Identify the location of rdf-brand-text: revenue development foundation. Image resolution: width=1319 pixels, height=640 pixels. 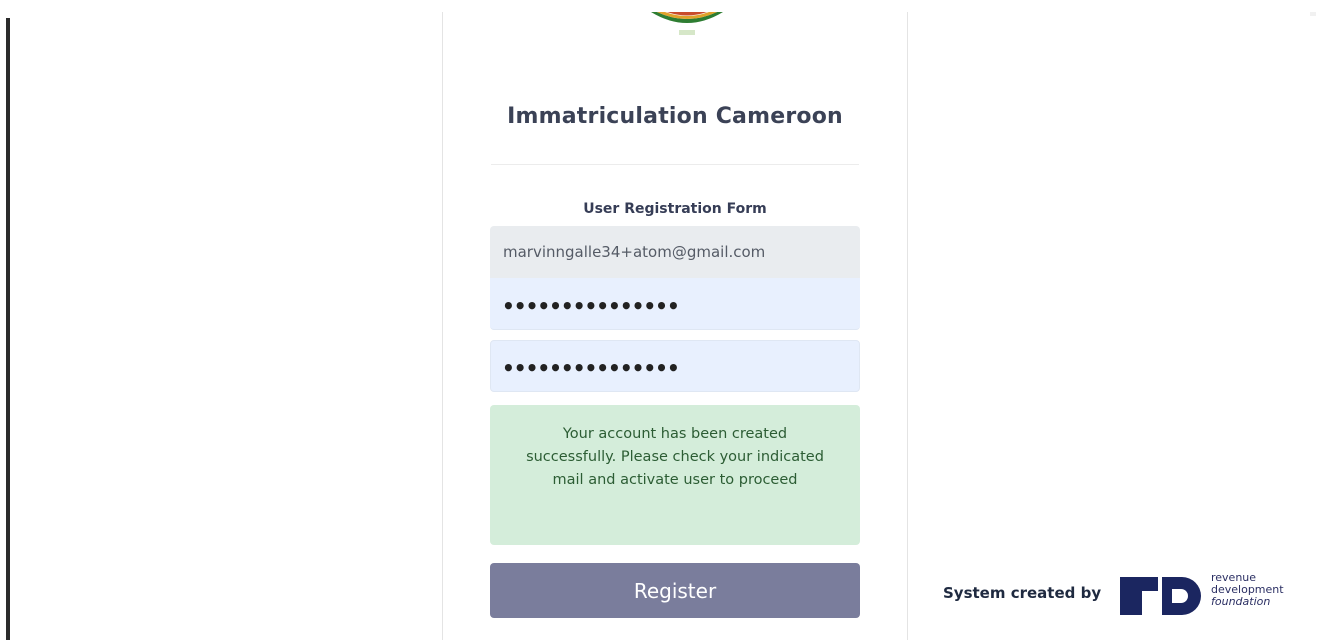
(1247, 590).